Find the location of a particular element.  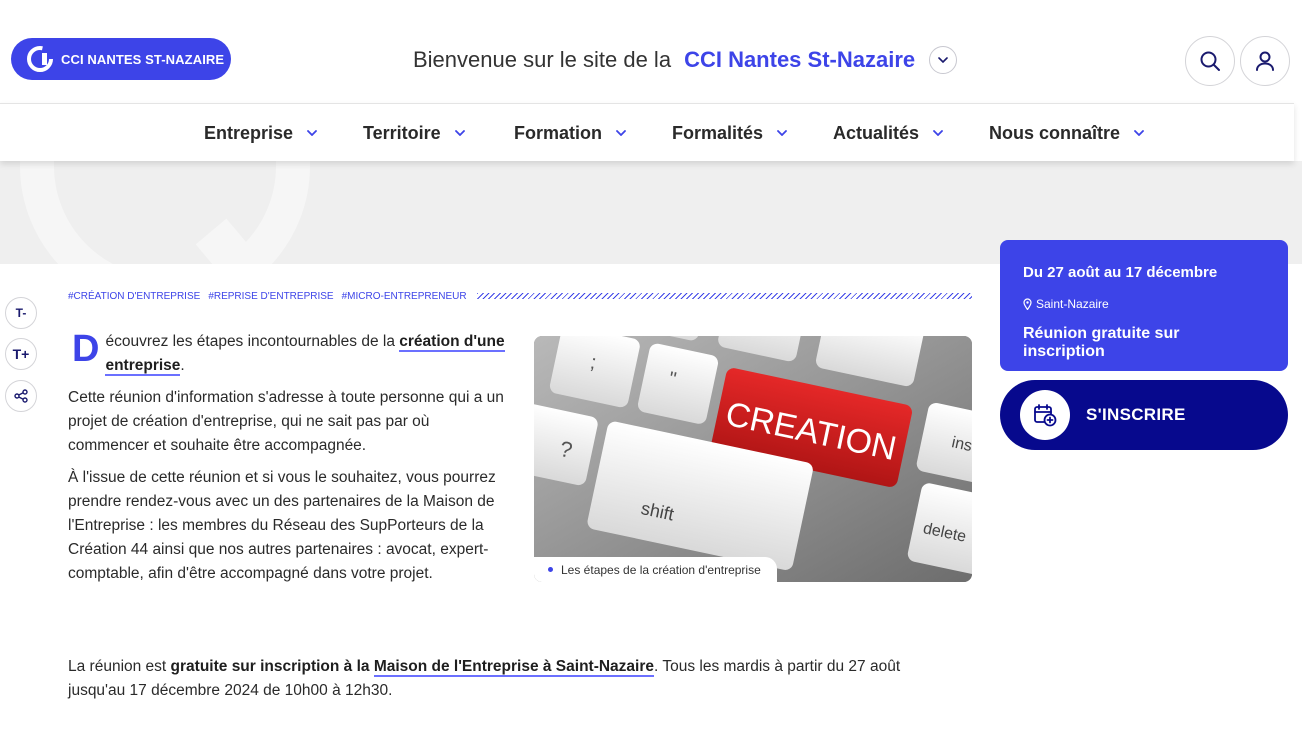

tag-creation: #CRÉATION D'ENTREPRISE is located at coordinates (134, 296).